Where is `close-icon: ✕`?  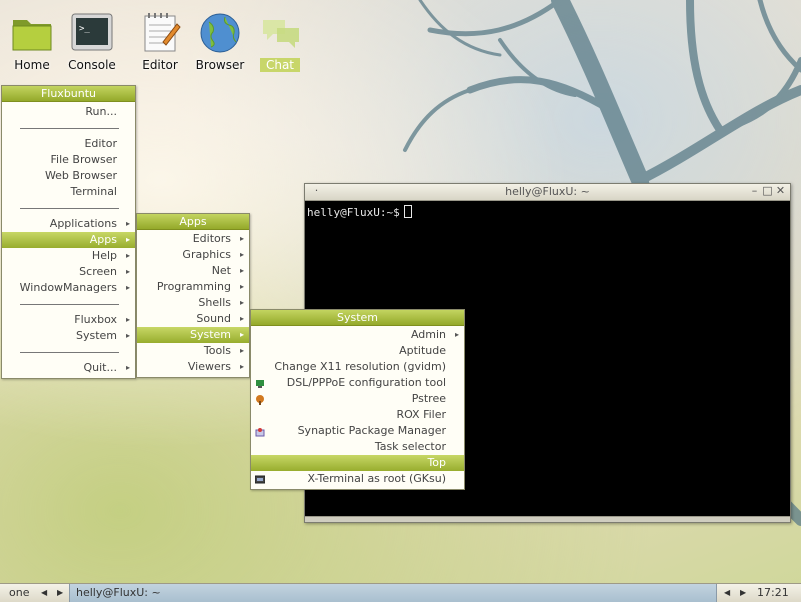 close-icon: ✕ is located at coordinates (780, 190).